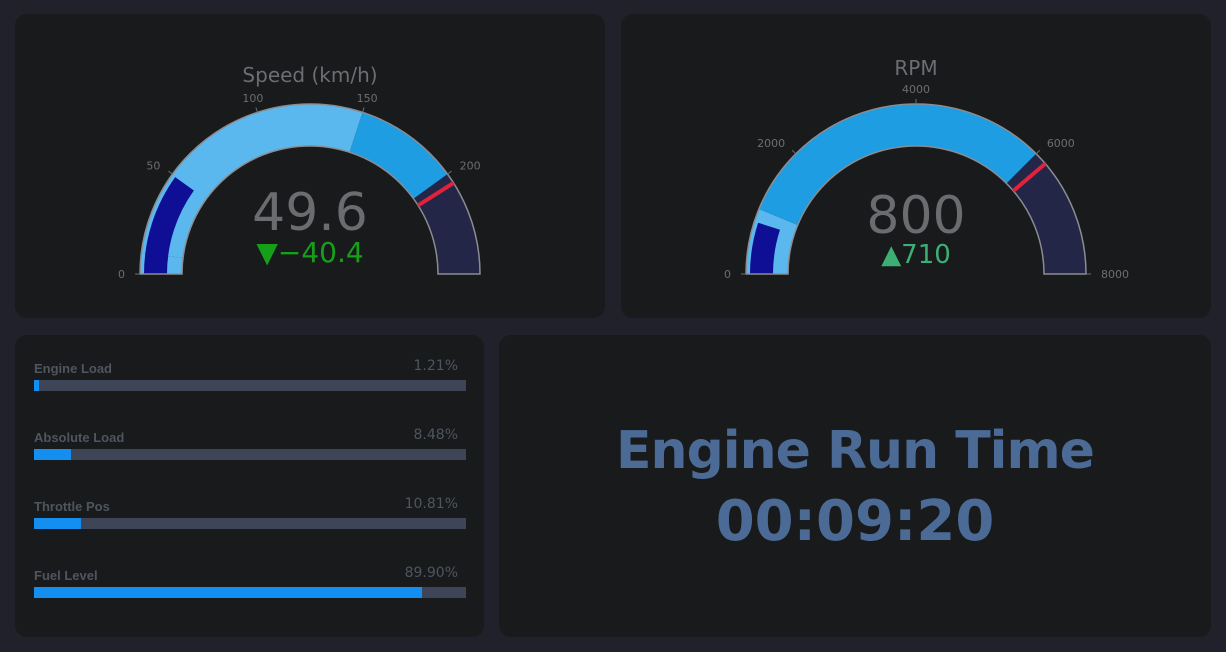  I want to click on rpm-gauge-title: RPM, so click(915, 68).